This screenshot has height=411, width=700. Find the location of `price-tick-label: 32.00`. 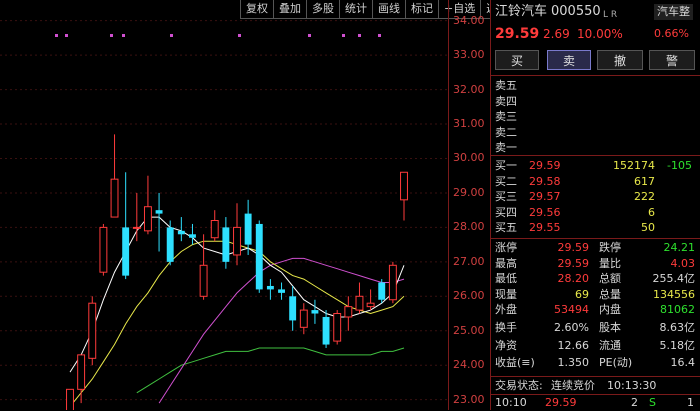

price-tick-label: 32.00 is located at coordinates (469, 89).